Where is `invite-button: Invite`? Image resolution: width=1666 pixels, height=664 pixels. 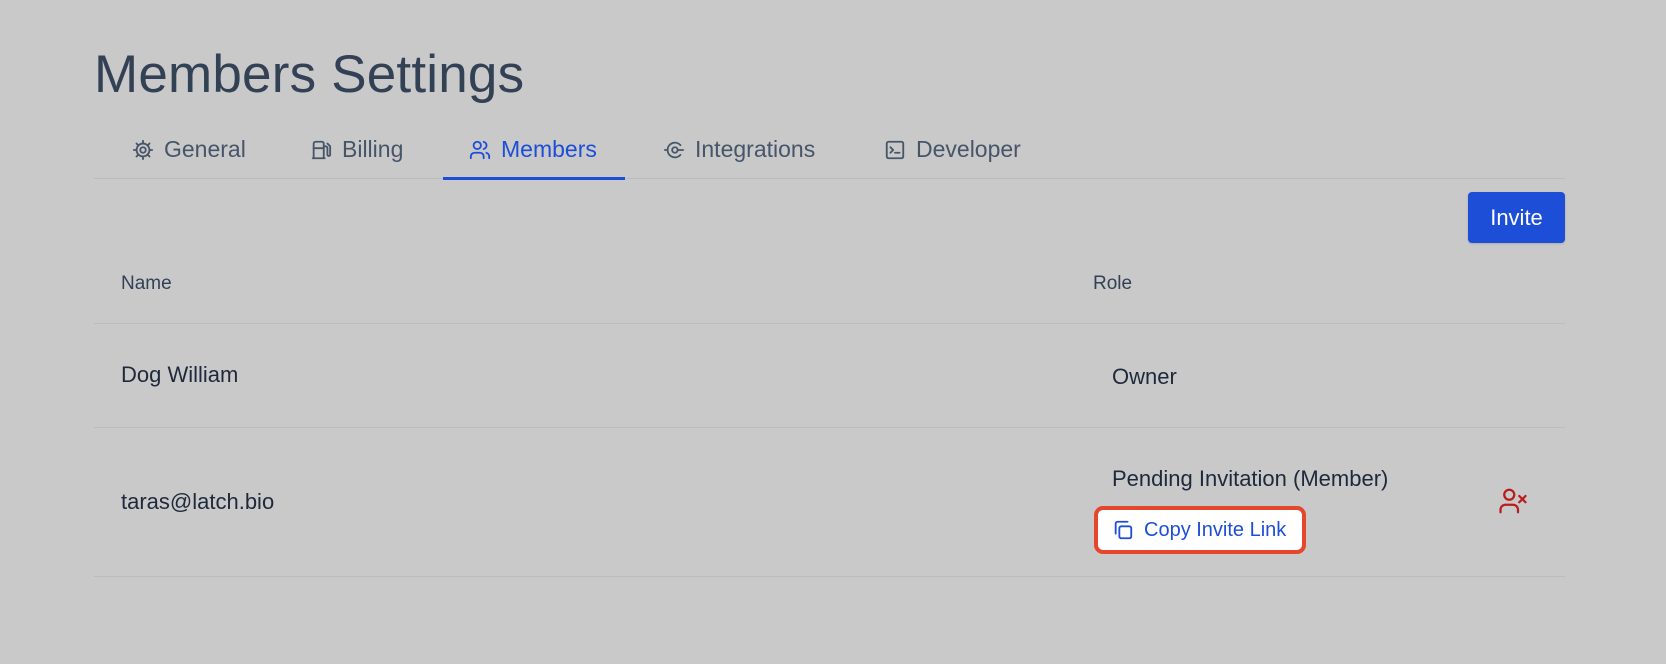 invite-button: Invite is located at coordinates (1516, 217).